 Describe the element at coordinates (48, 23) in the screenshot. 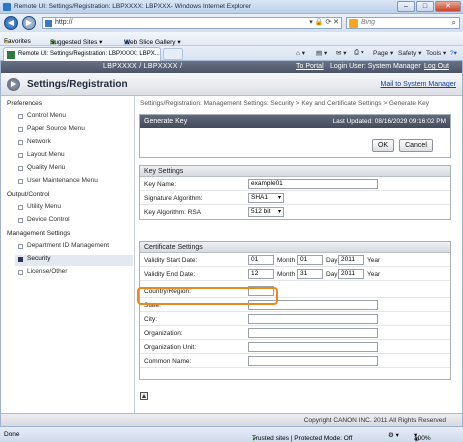

I see `page-icon` at that location.